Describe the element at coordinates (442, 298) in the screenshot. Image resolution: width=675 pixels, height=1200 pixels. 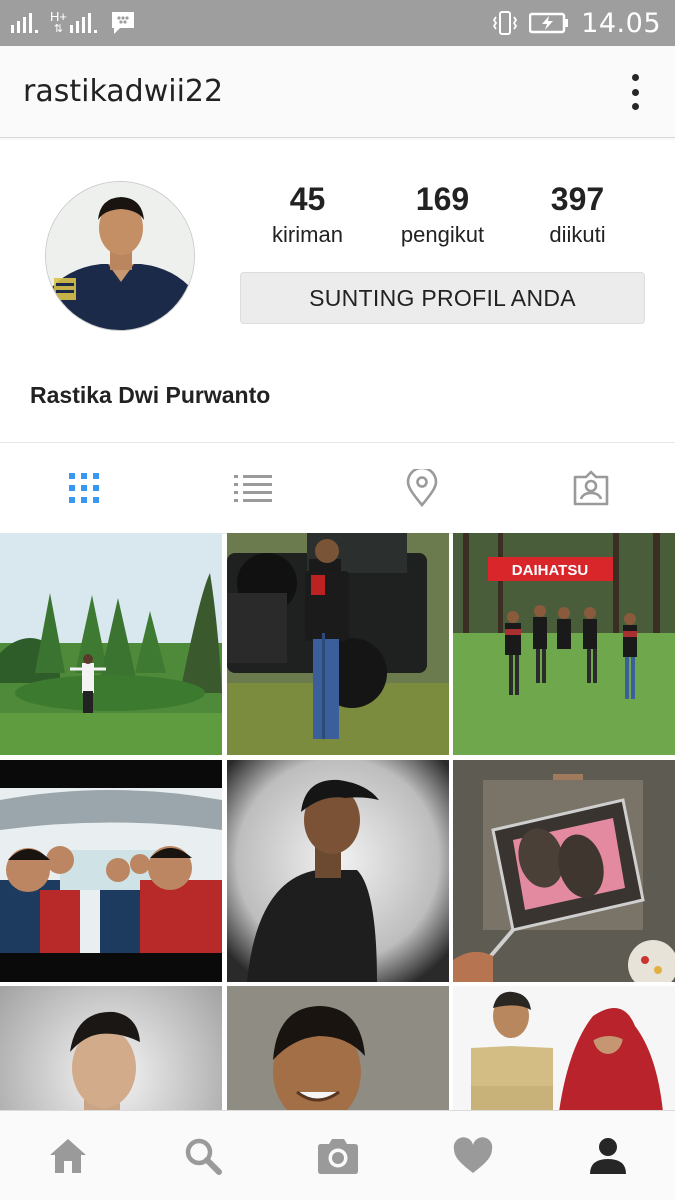
I see `edit-profile-button: SUNTING PROFIL ANDA` at that location.